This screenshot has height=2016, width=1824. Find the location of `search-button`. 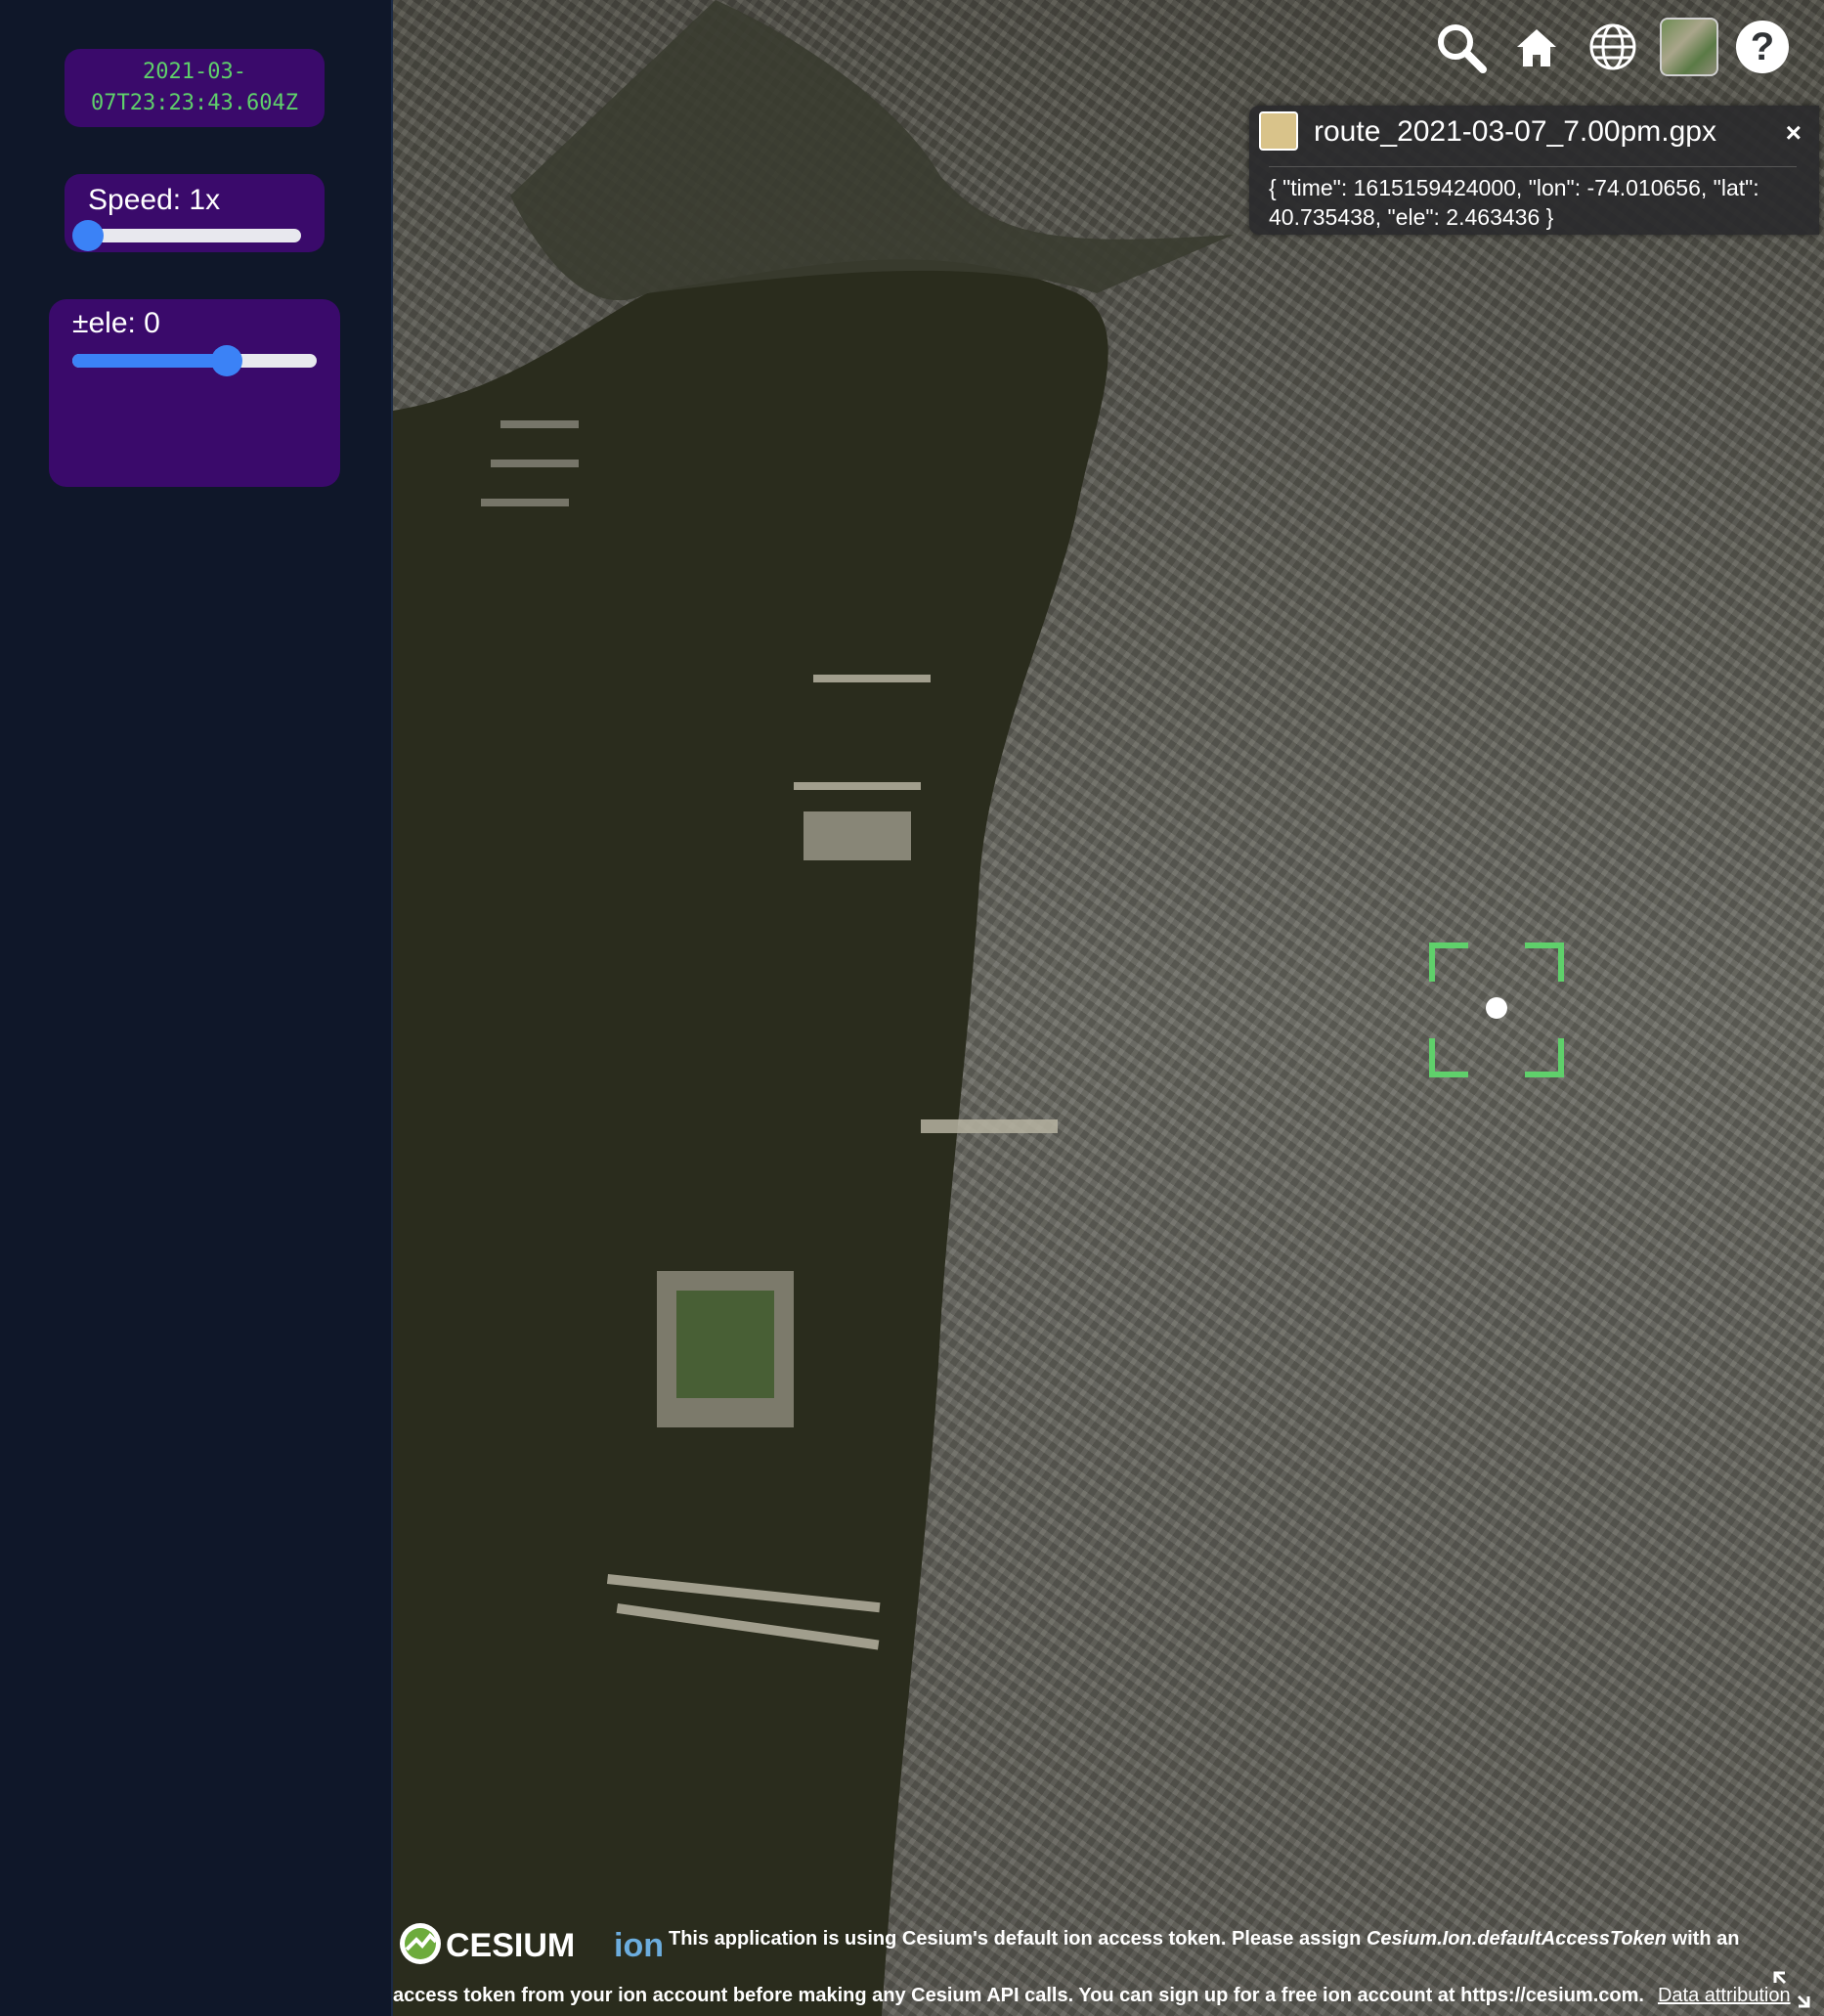

search-button is located at coordinates (1460, 47).